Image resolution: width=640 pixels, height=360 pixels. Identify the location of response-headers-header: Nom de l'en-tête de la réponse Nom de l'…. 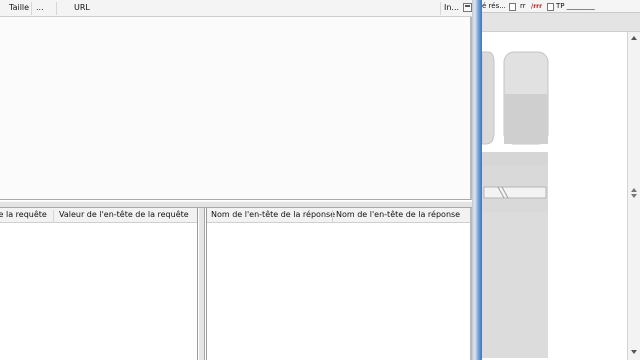
(338, 215).